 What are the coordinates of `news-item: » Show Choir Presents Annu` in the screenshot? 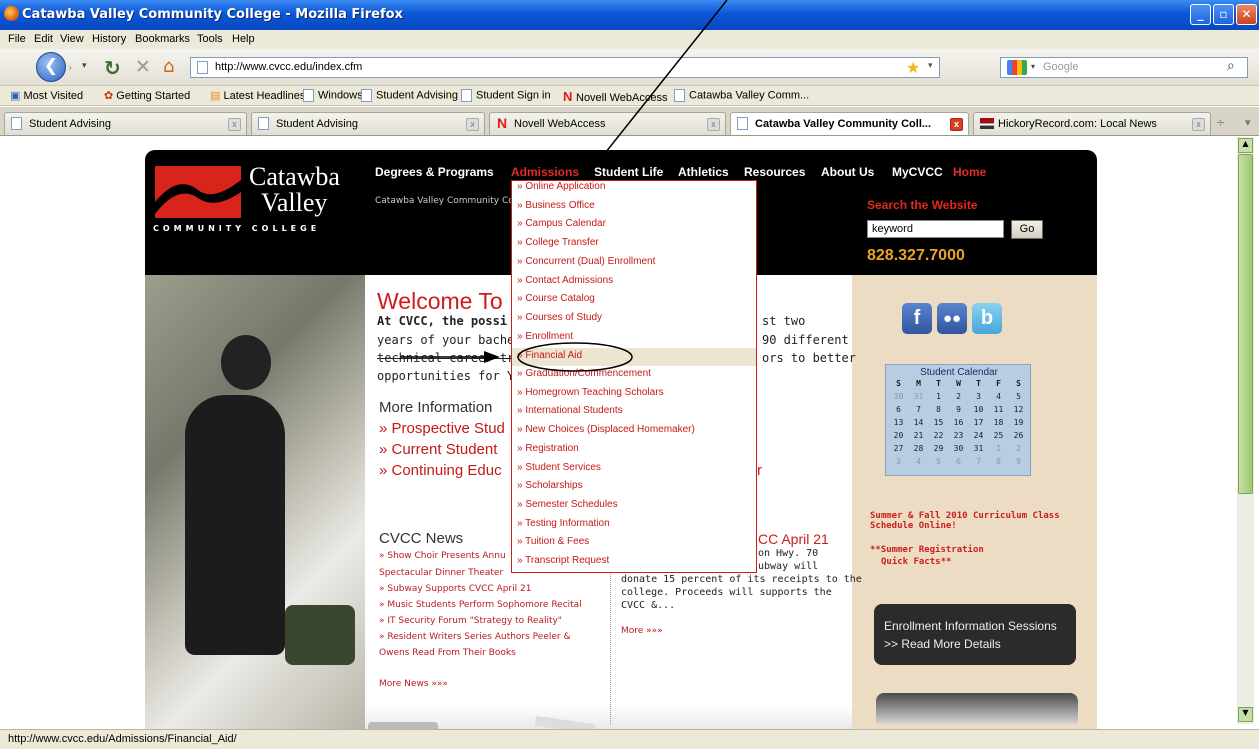 It's located at (442, 556).